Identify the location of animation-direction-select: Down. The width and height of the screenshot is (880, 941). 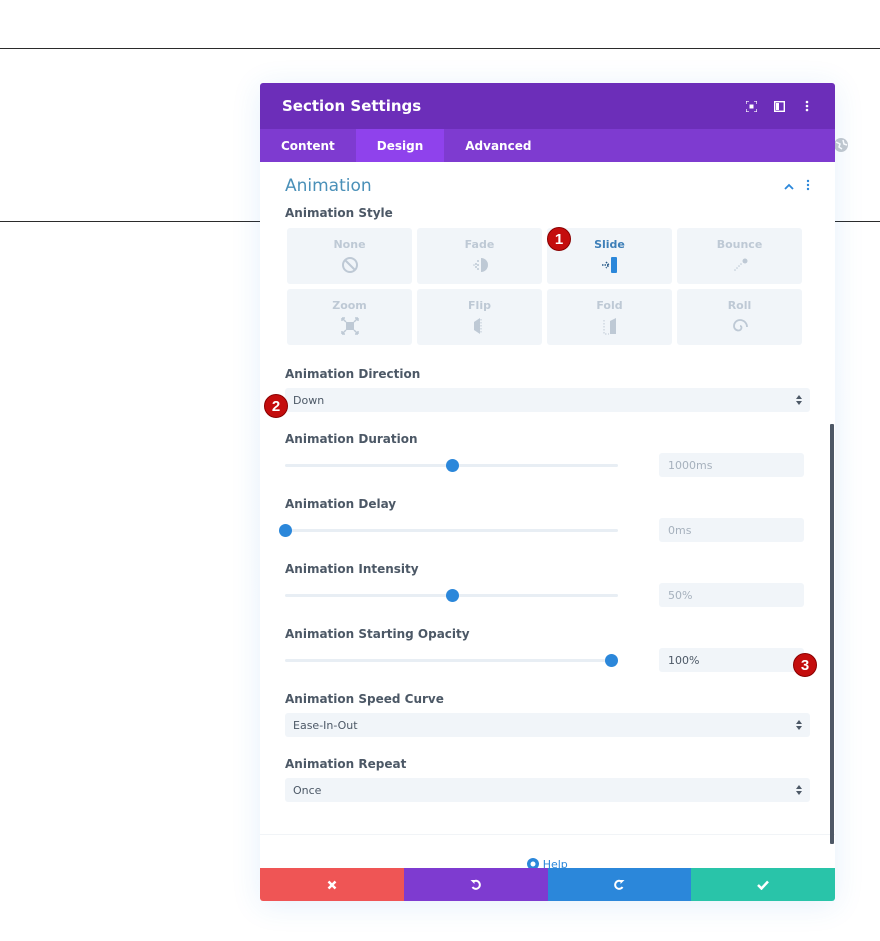
(547, 400).